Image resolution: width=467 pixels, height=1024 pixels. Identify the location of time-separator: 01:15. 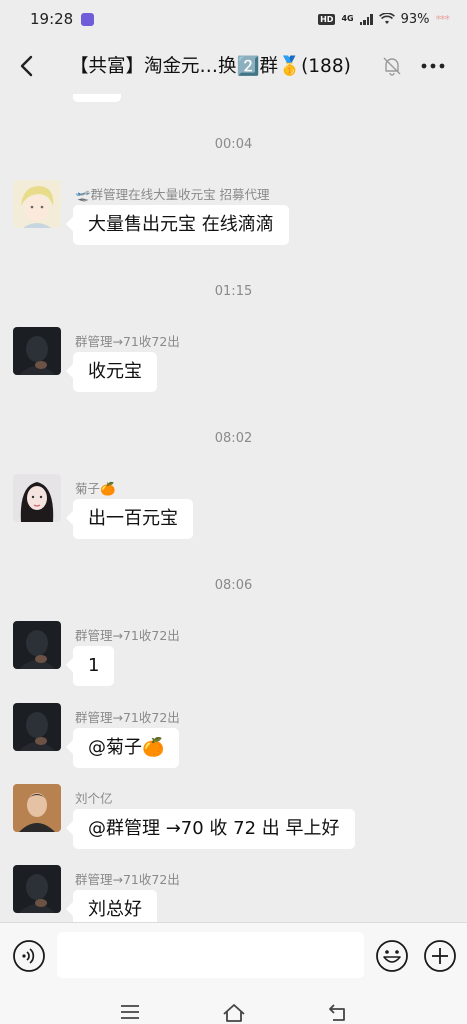
(233, 291).